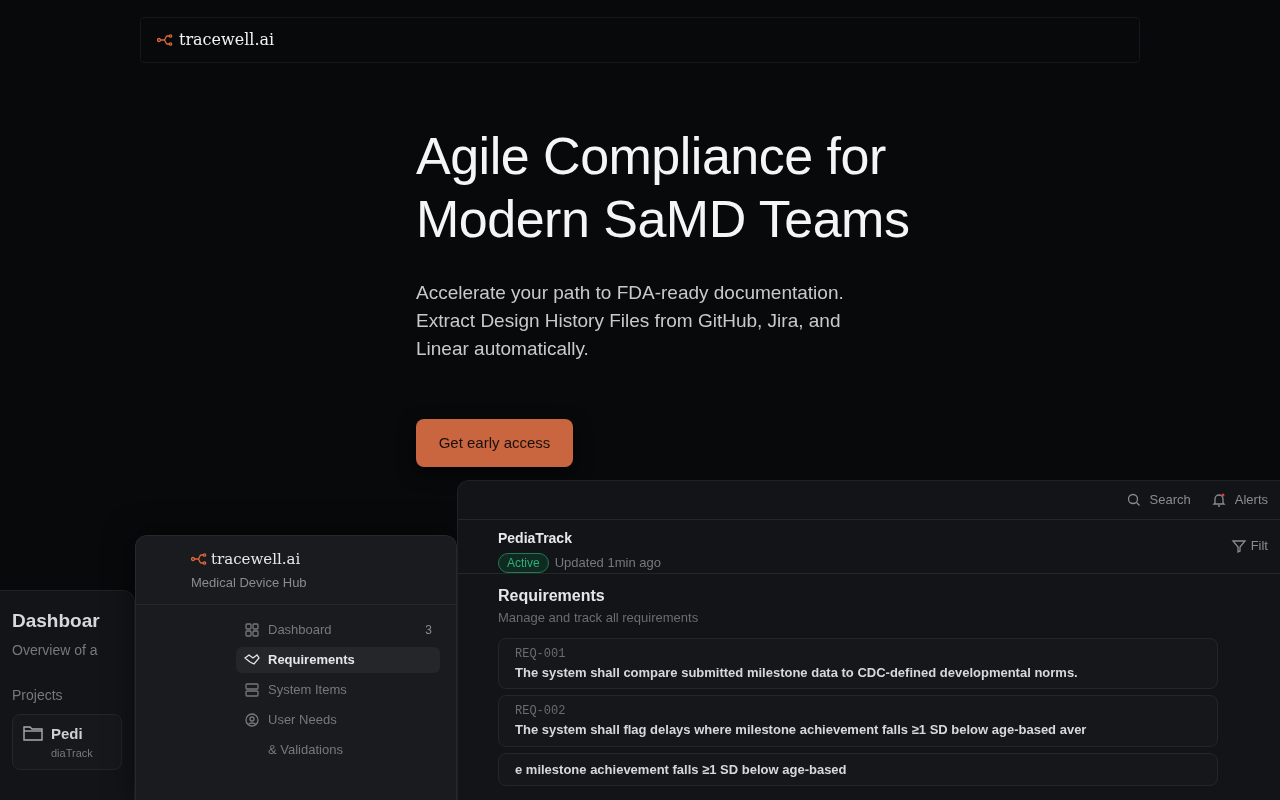 Image resolution: width=1280 pixels, height=800 pixels. What do you see at coordinates (663, 188) in the screenshot?
I see `hero-title: Agile Compliance for Modern SaMD Teams` at bounding box center [663, 188].